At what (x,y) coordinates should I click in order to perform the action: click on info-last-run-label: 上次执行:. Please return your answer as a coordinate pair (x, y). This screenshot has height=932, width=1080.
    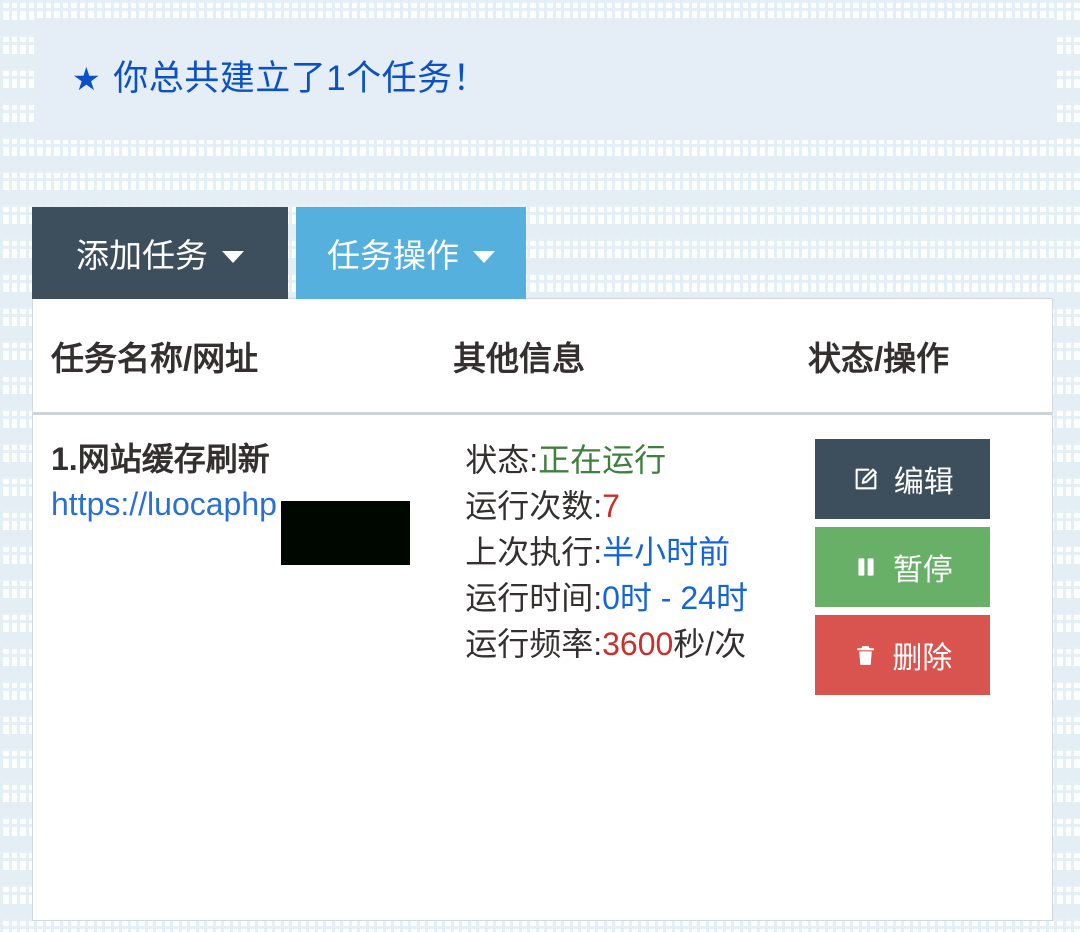
    Looking at the image, I should click on (534, 552).